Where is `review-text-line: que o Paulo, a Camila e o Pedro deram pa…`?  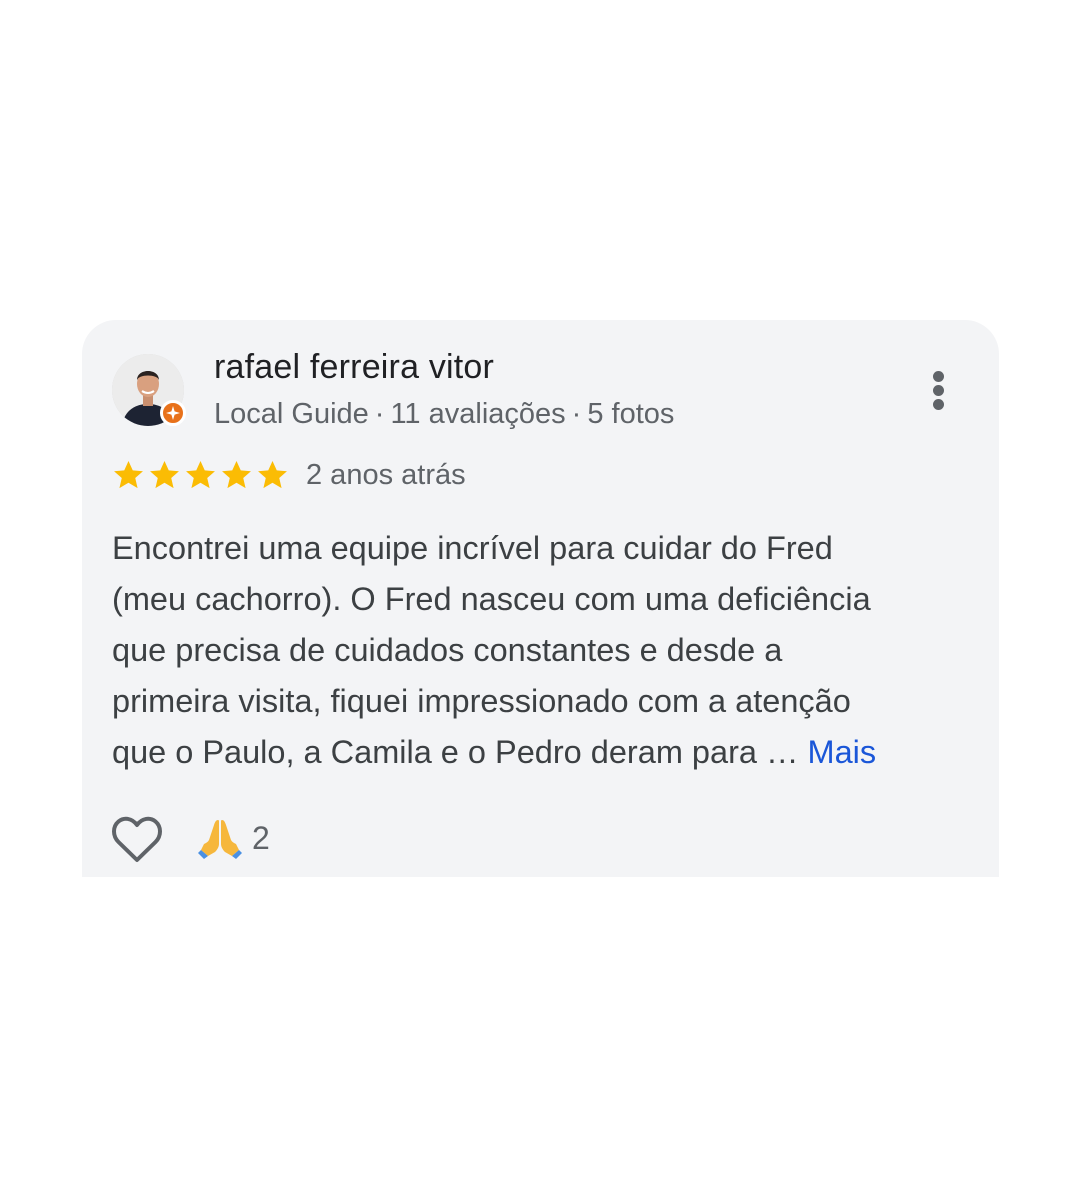 review-text-line: que o Paulo, a Camila e o Pedro deram pa… is located at coordinates (460, 752).